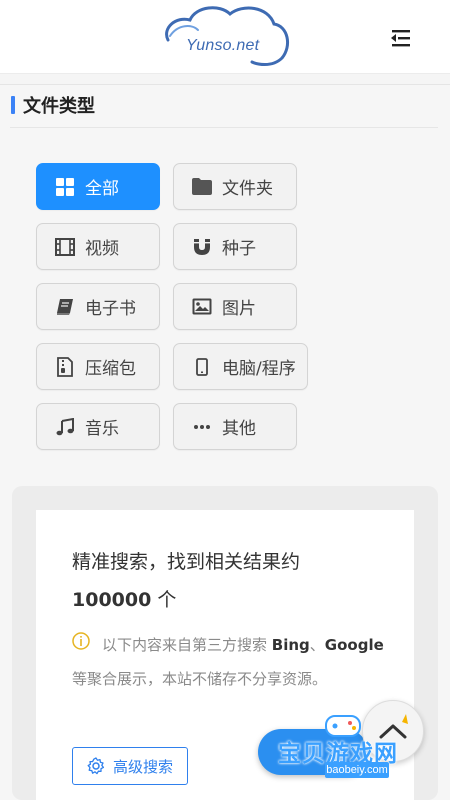  I want to click on filter-archive-button: 压缩包, so click(98, 366).